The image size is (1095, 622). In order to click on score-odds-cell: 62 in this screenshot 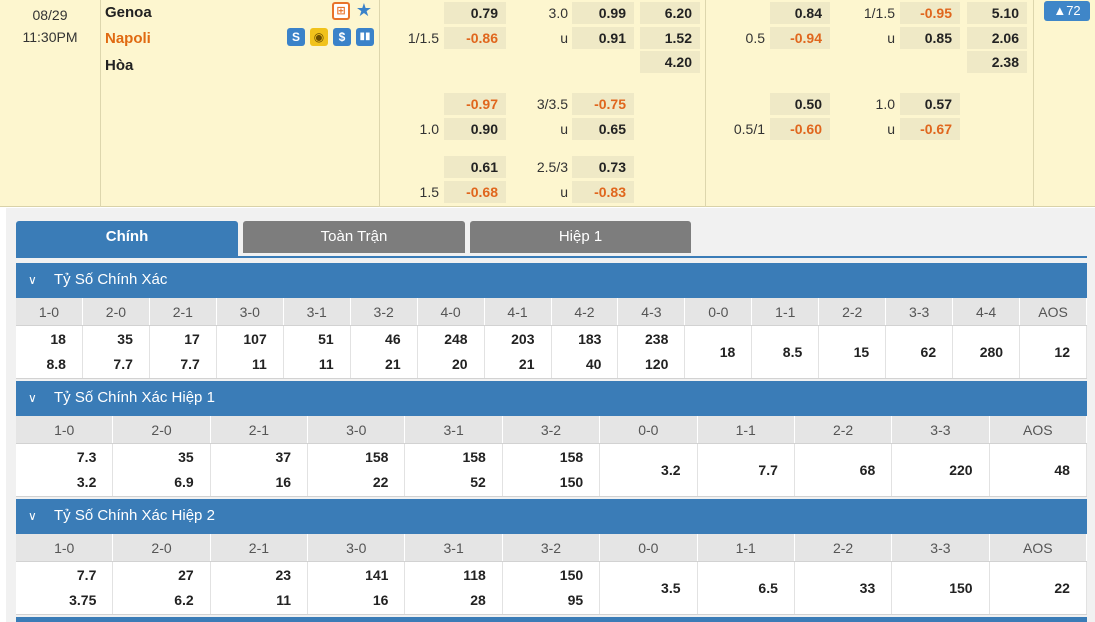, I will do `click(920, 352)`.